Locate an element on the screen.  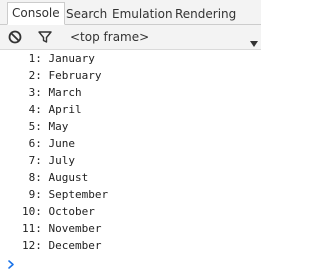
frame-selector: <top frame> is located at coordinates (109, 37).